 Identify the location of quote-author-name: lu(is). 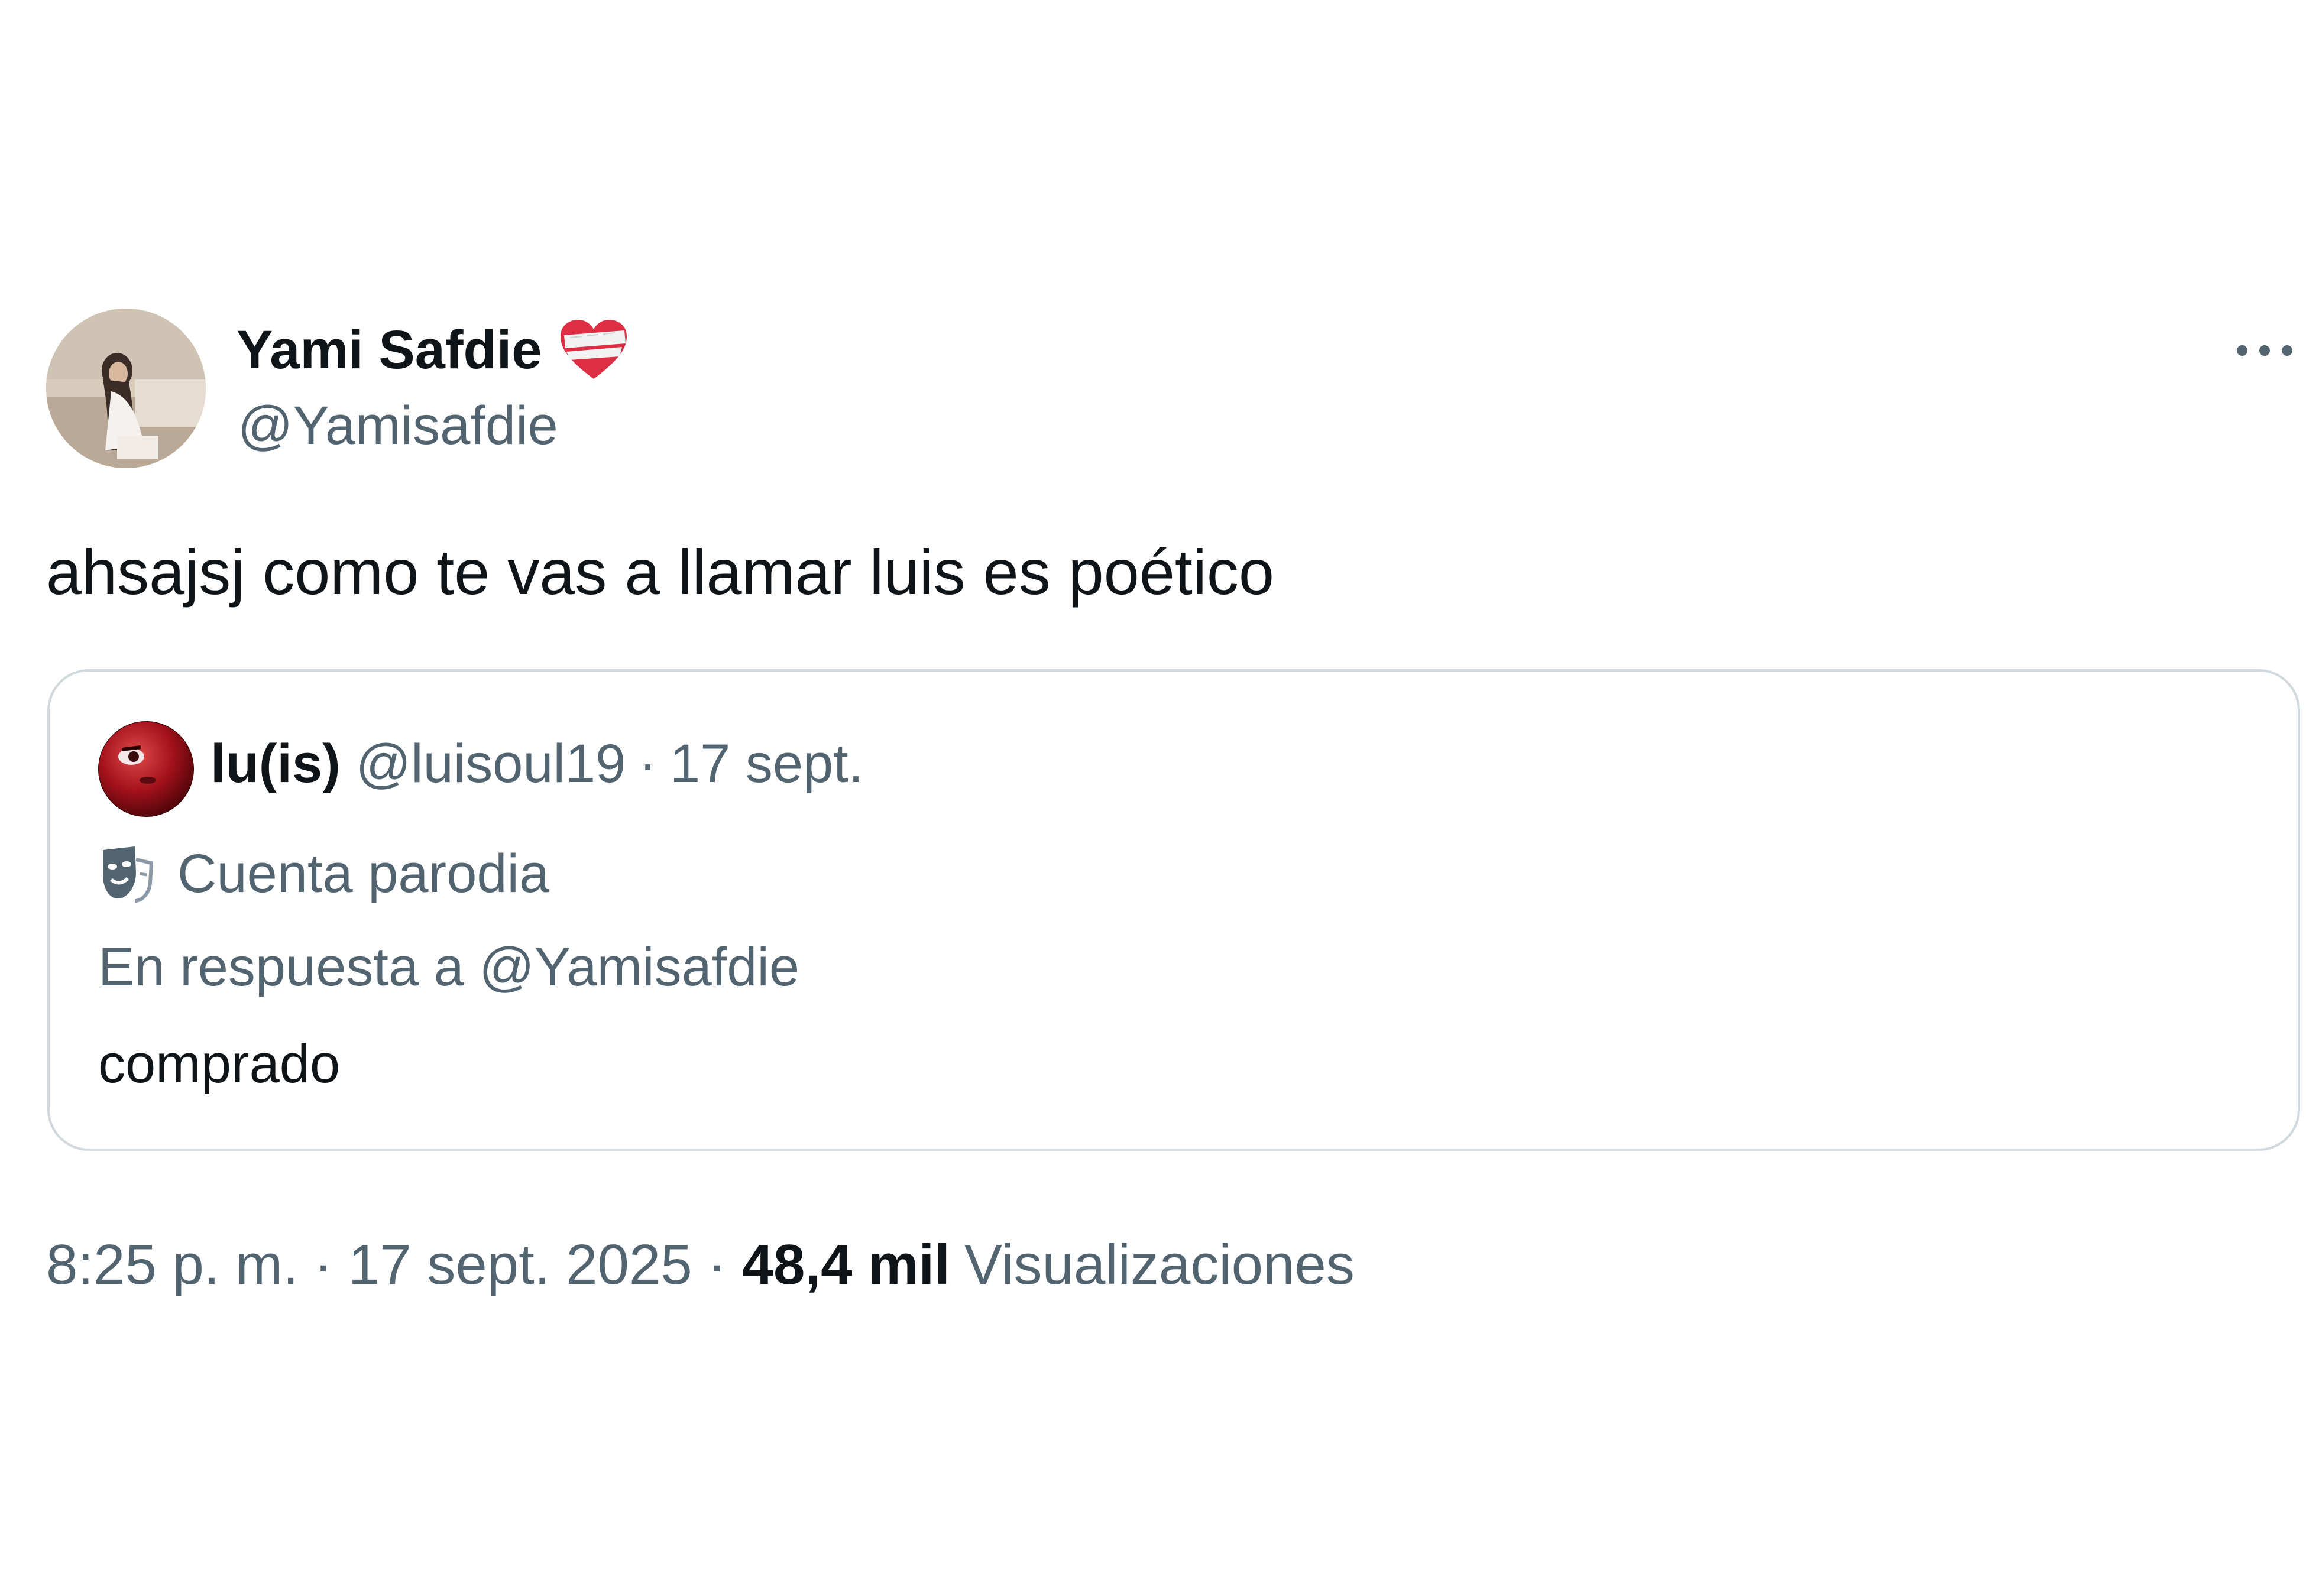
(275, 764).